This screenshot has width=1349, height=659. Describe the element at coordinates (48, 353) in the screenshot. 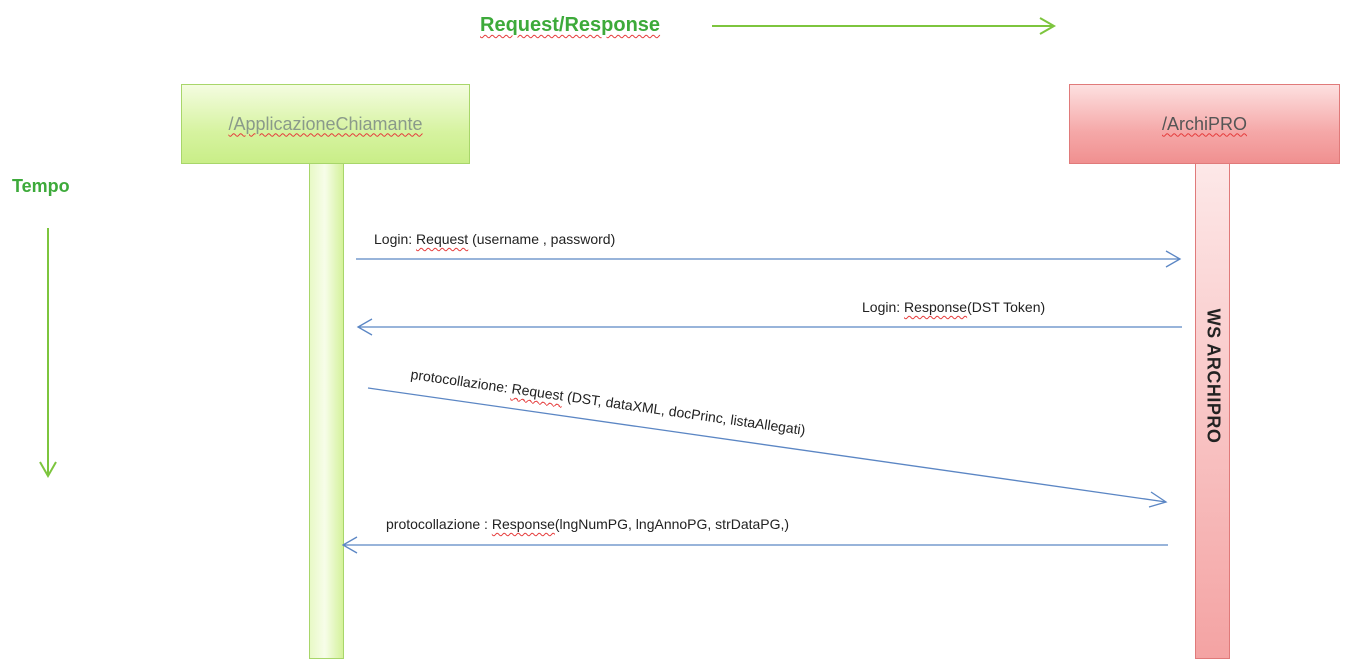

I see `time-arrow` at that location.